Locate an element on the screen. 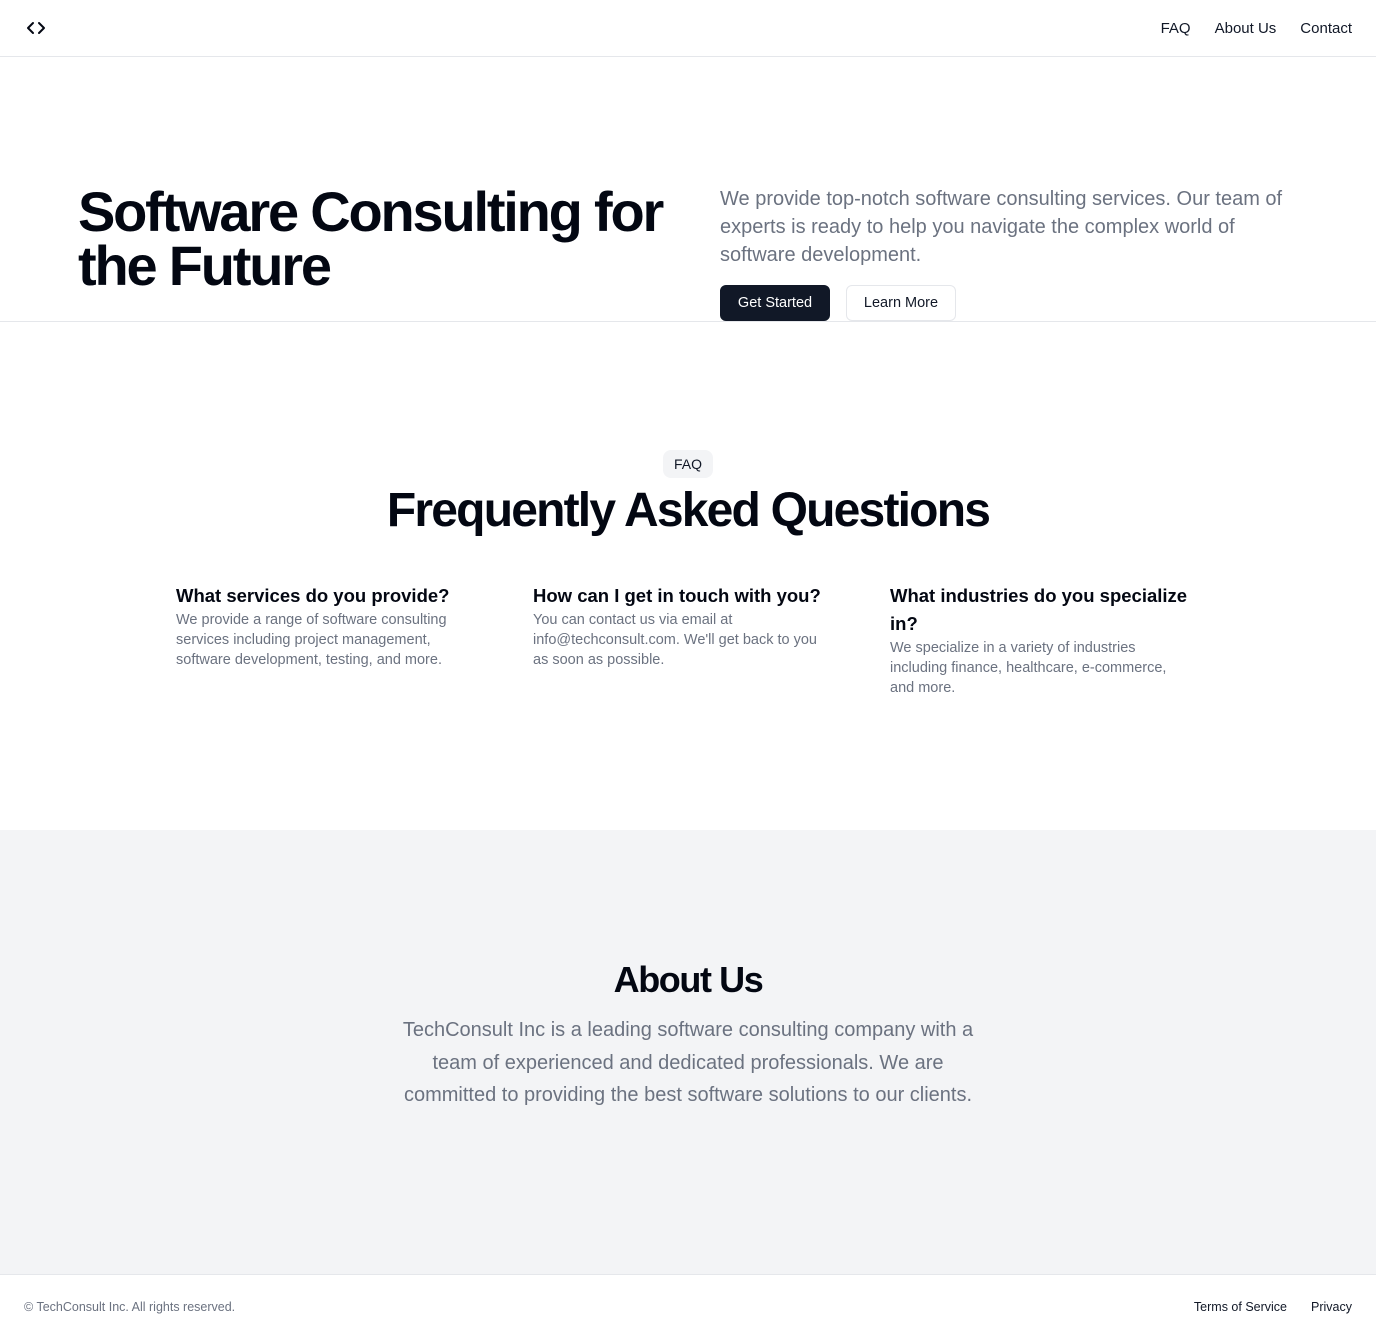  code-brackets-icon is located at coordinates (36, 28).